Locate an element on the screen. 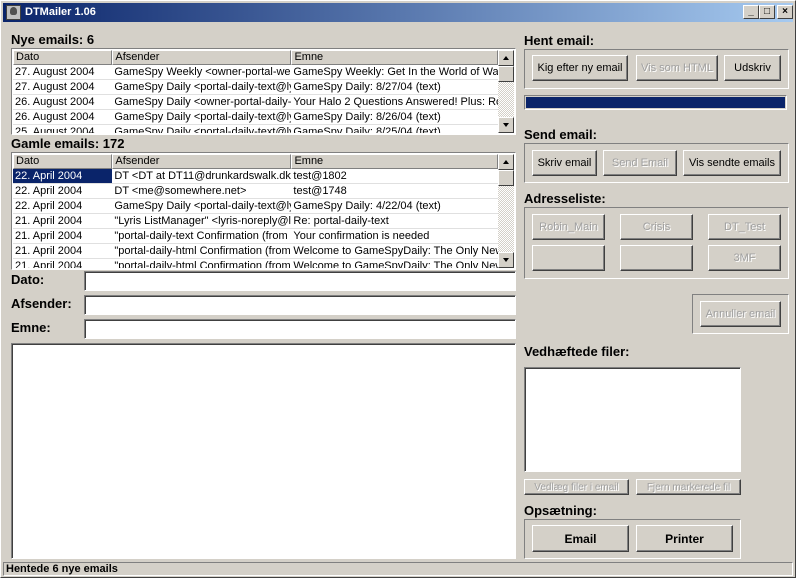 This screenshot has width=796, height=578. attachments-list is located at coordinates (632, 419).